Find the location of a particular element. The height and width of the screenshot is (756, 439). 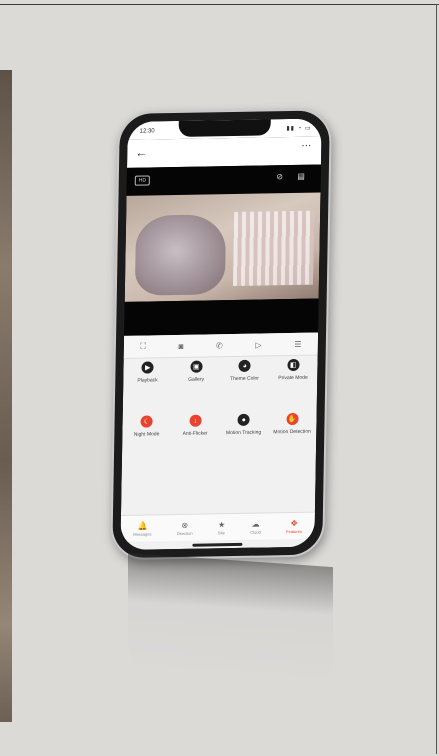

phone-notch is located at coordinates (224, 128).